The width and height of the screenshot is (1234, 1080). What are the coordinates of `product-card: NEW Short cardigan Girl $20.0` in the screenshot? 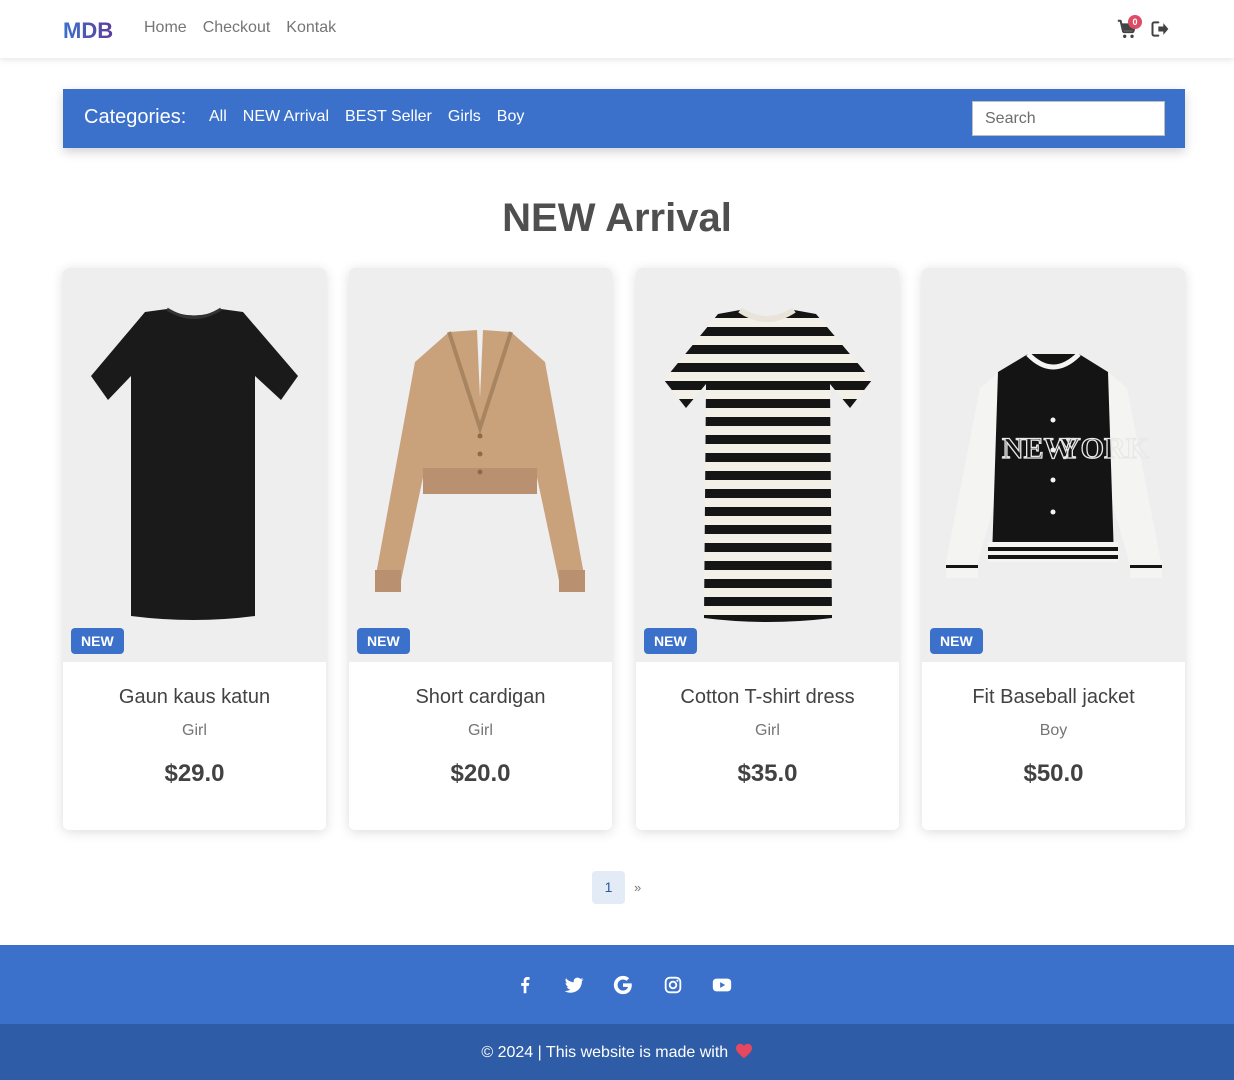 It's located at (480, 549).